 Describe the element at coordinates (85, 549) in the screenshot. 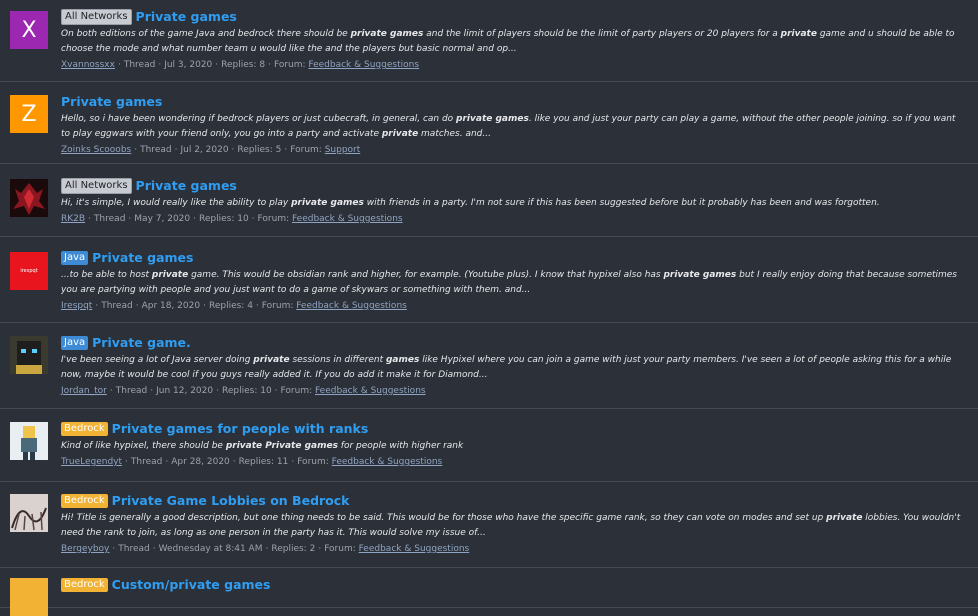

I see `author-link: Bergeyboy` at that location.